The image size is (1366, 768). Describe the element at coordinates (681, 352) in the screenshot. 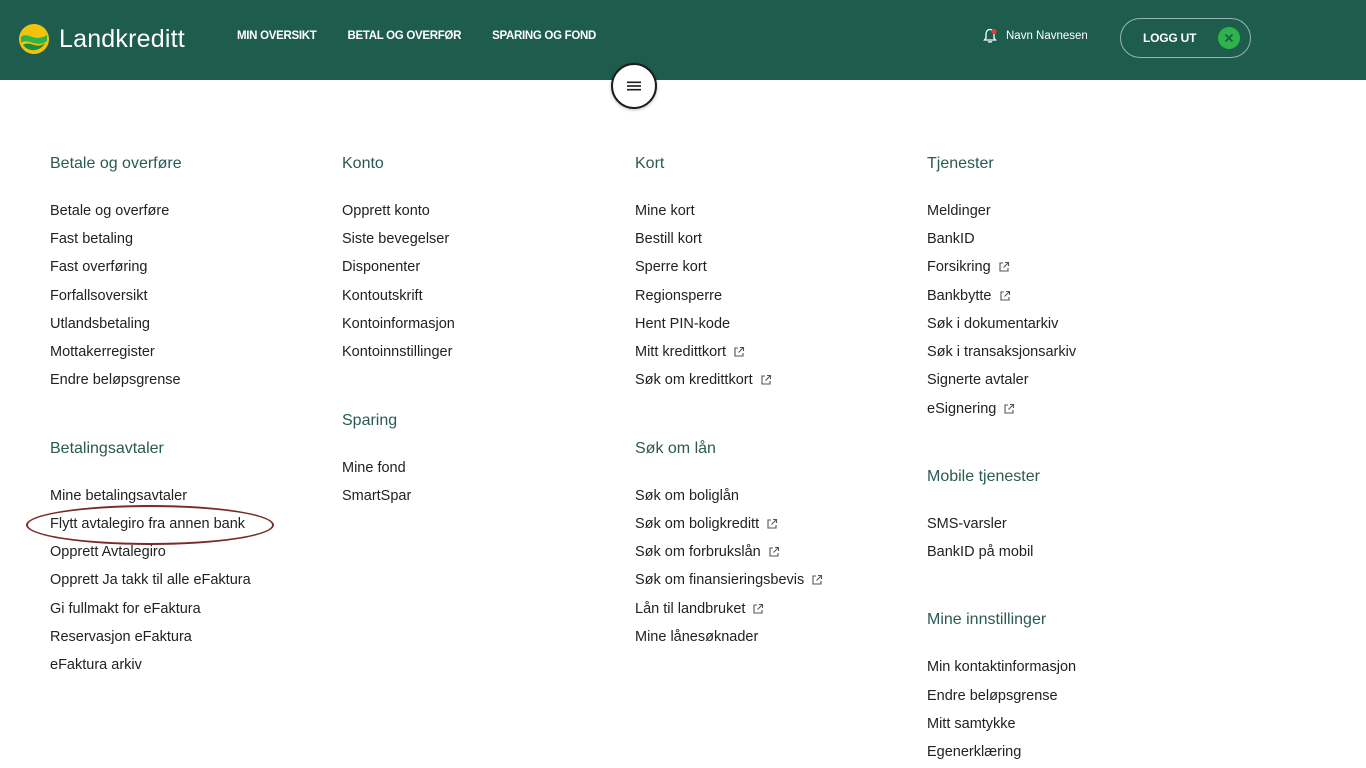

I see `menu-link-label: Mitt kredittkort` at that location.